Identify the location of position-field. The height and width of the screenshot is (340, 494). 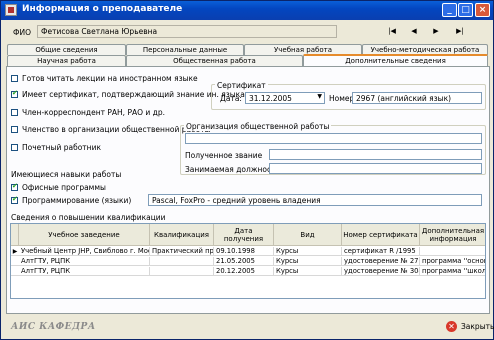
(375, 168).